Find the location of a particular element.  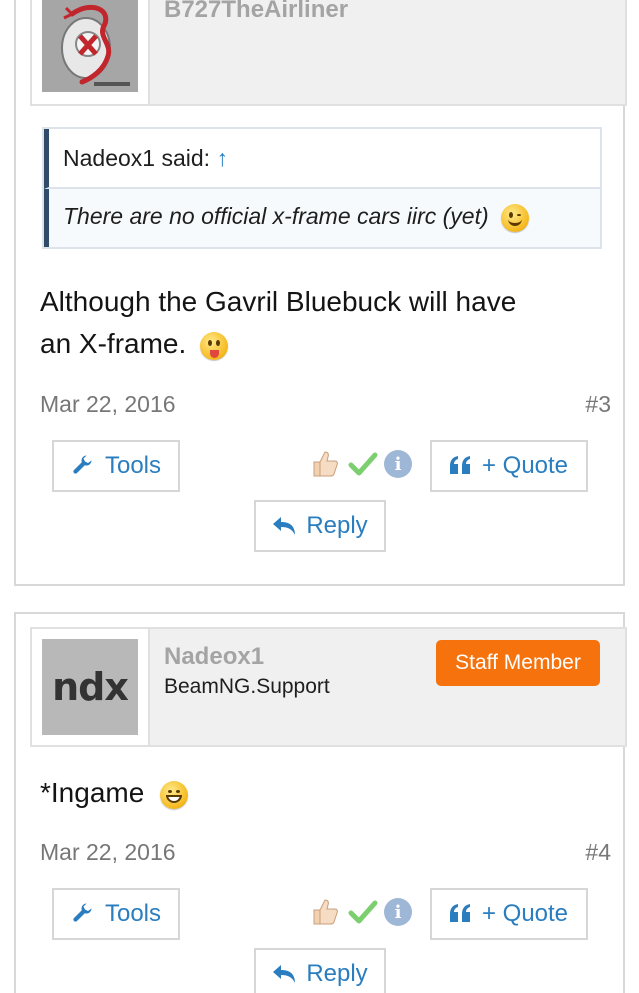

message-line: an X-frame. is located at coordinates (278, 344).